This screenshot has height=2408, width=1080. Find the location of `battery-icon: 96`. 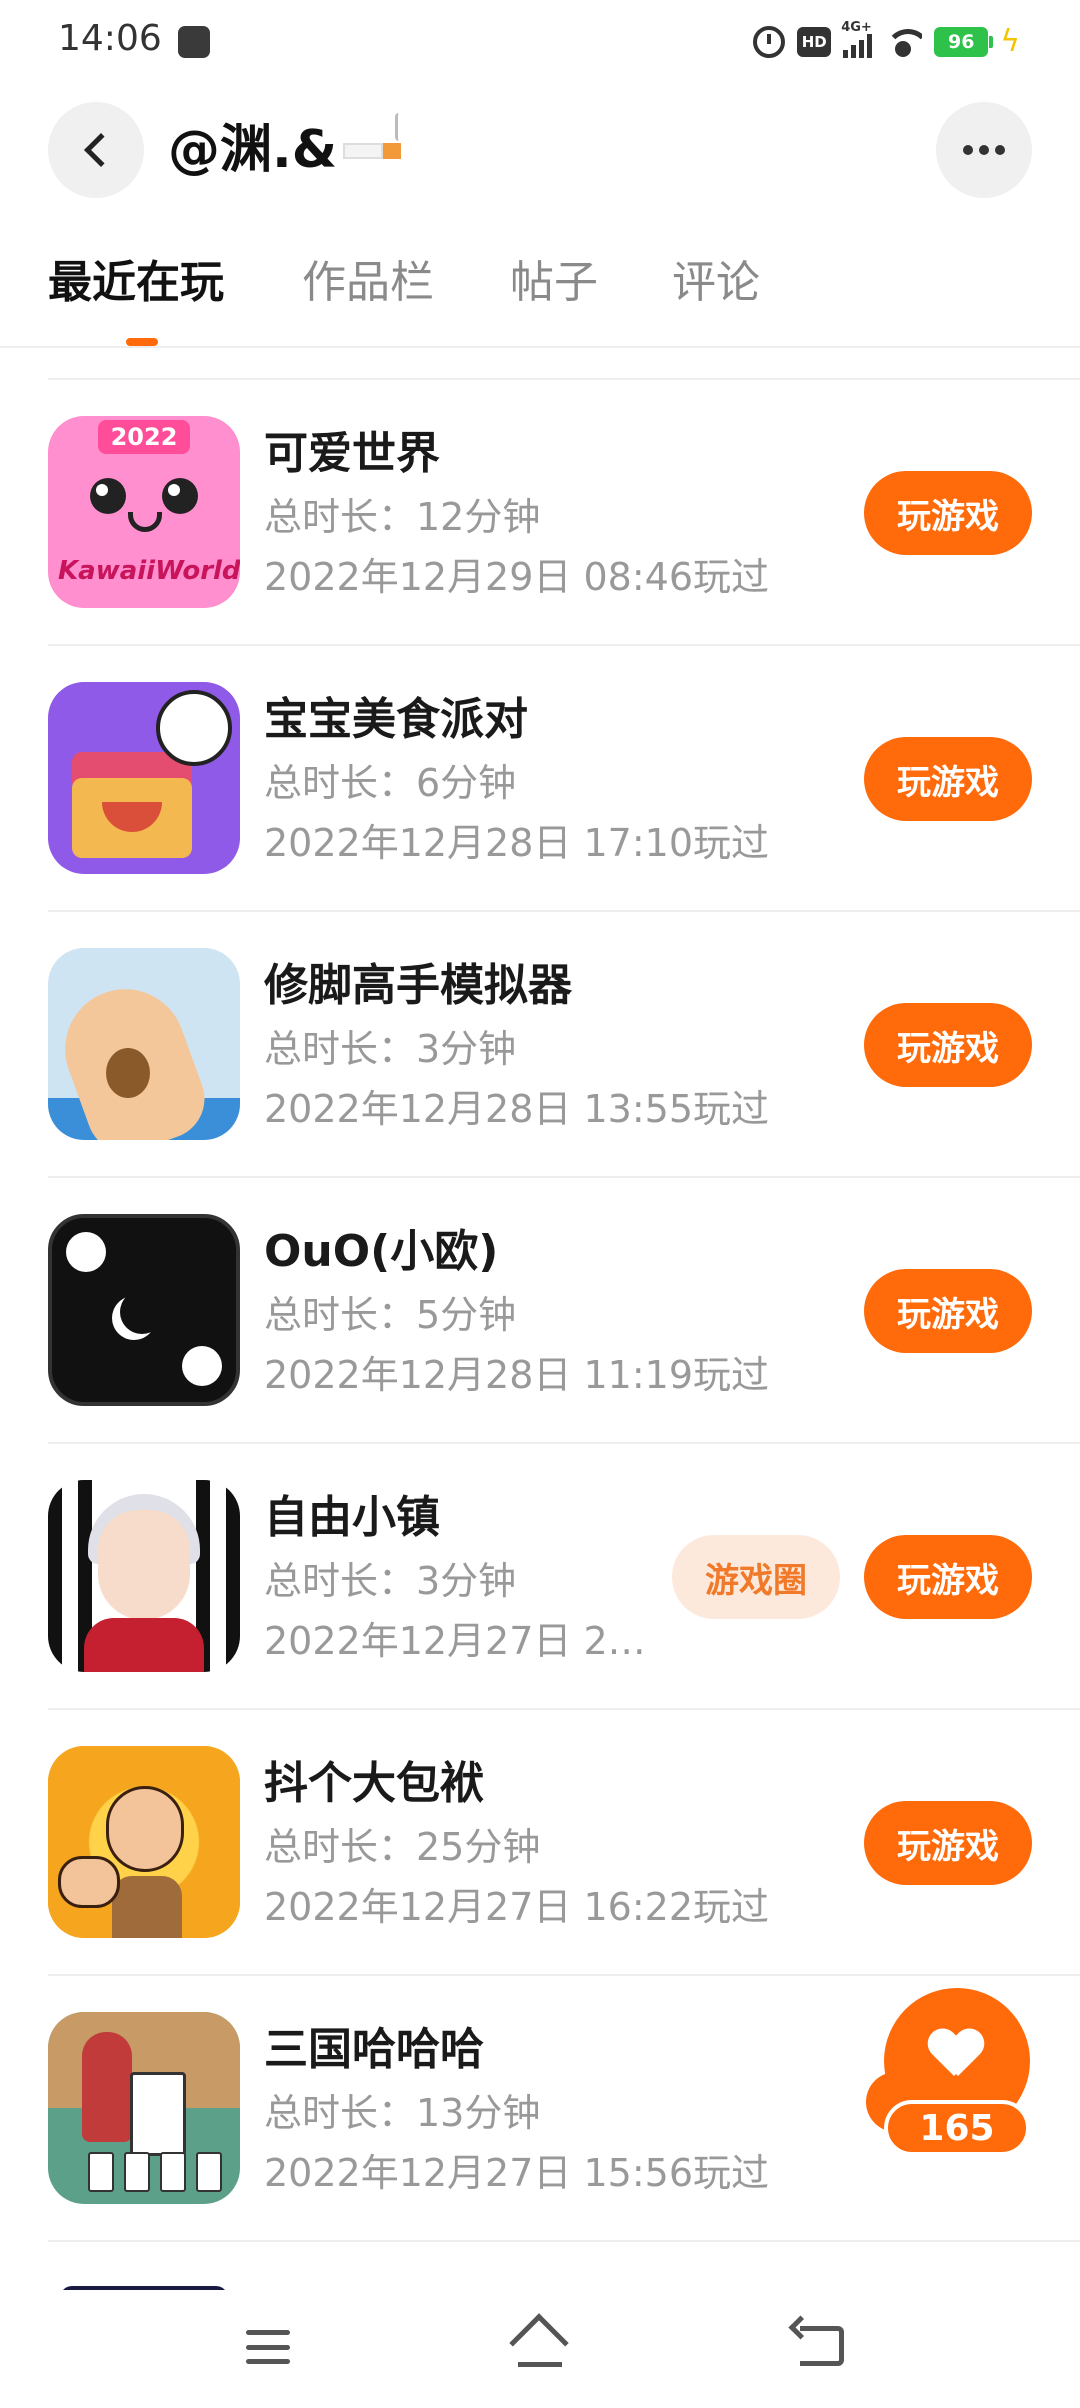

battery-icon: 96 is located at coordinates (964, 42).